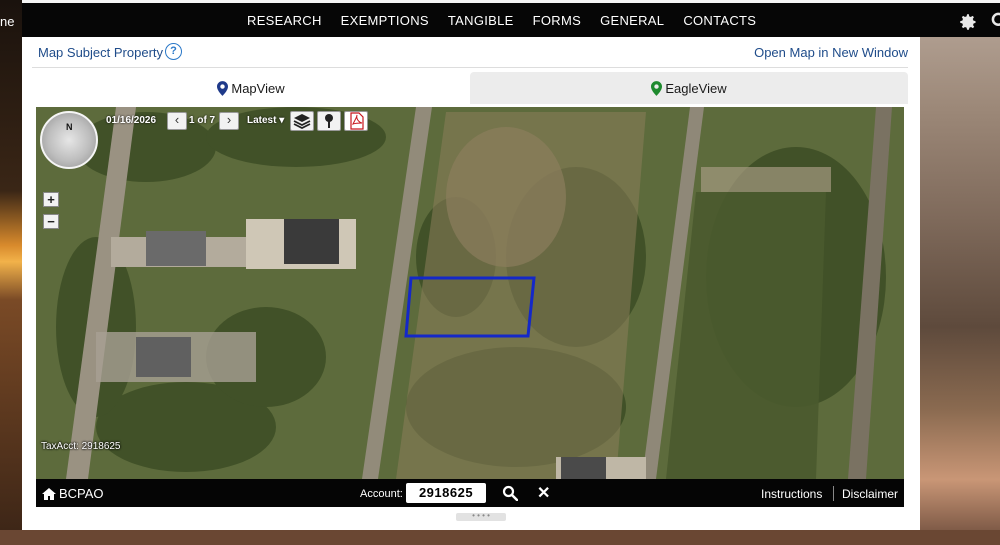  I want to click on account-input: 2918625, so click(446, 493).